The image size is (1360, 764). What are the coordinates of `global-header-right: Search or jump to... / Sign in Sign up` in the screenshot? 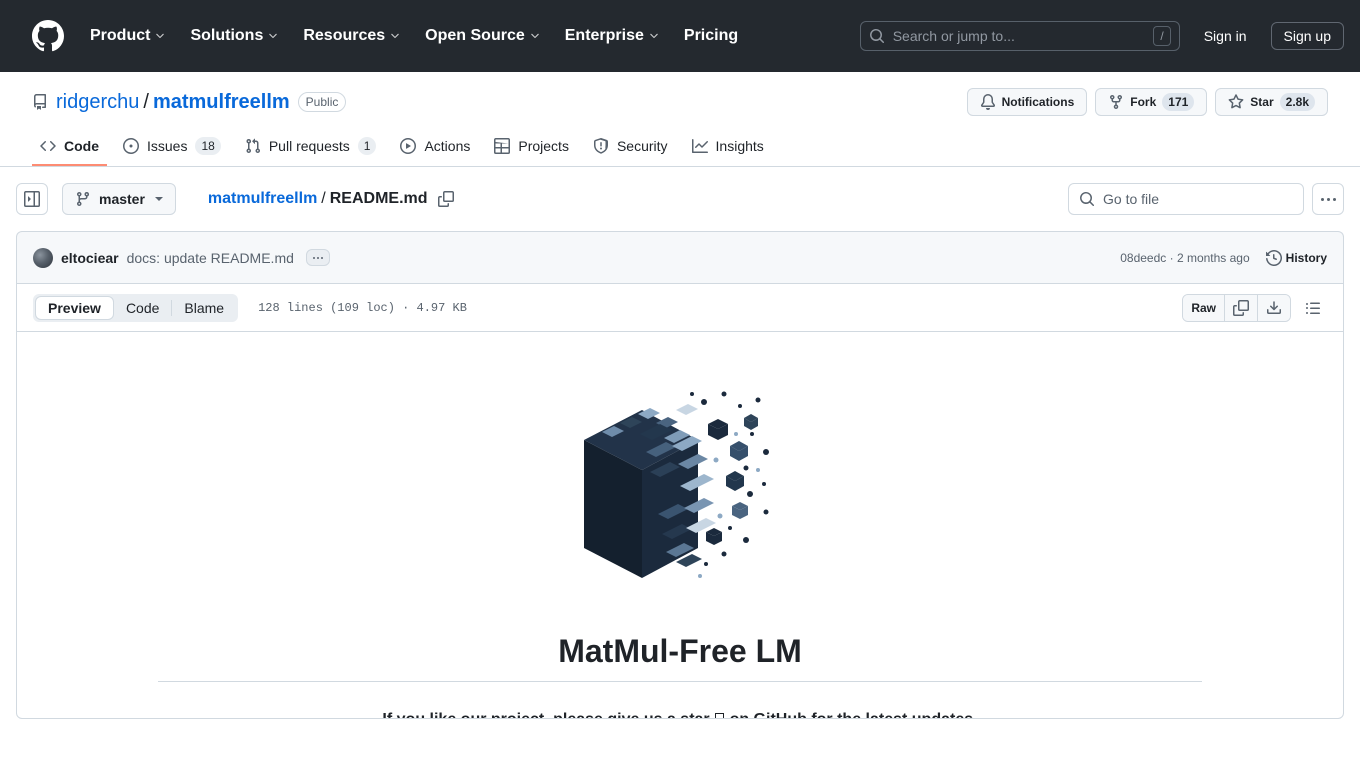 It's located at (1101, 35).